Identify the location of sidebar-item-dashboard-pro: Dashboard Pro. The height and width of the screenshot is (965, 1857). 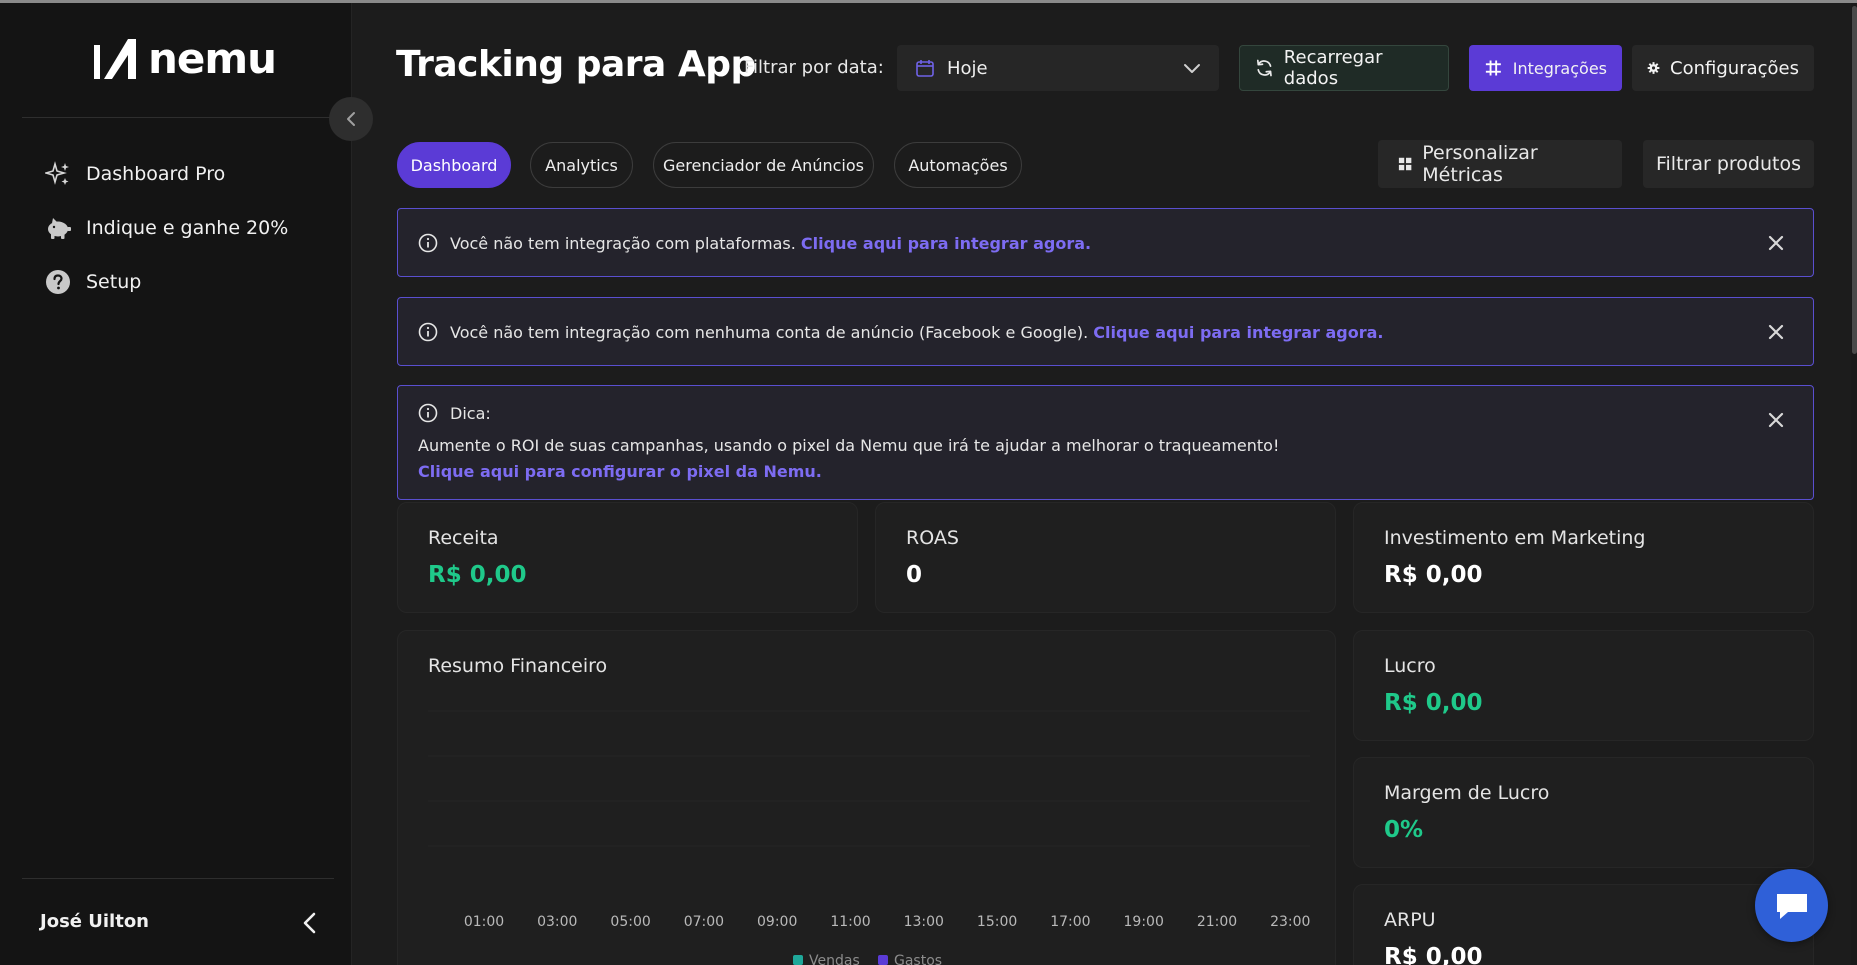
(166, 174).